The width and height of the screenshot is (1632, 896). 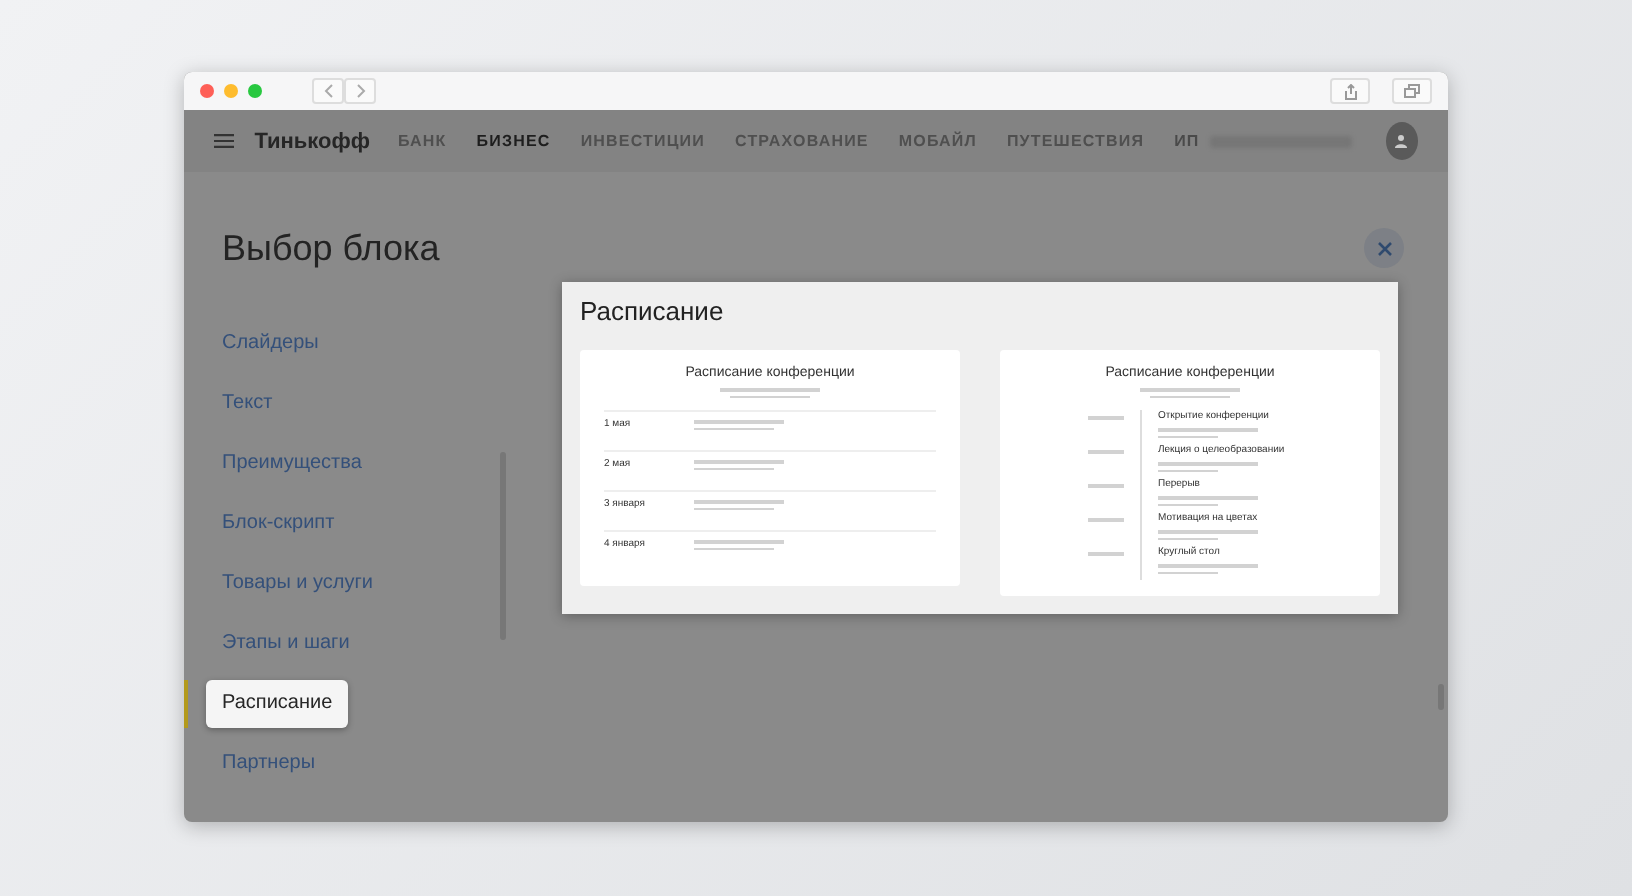 What do you see at coordinates (247, 404) in the screenshot?
I see `sidebar-item: Текст` at bounding box center [247, 404].